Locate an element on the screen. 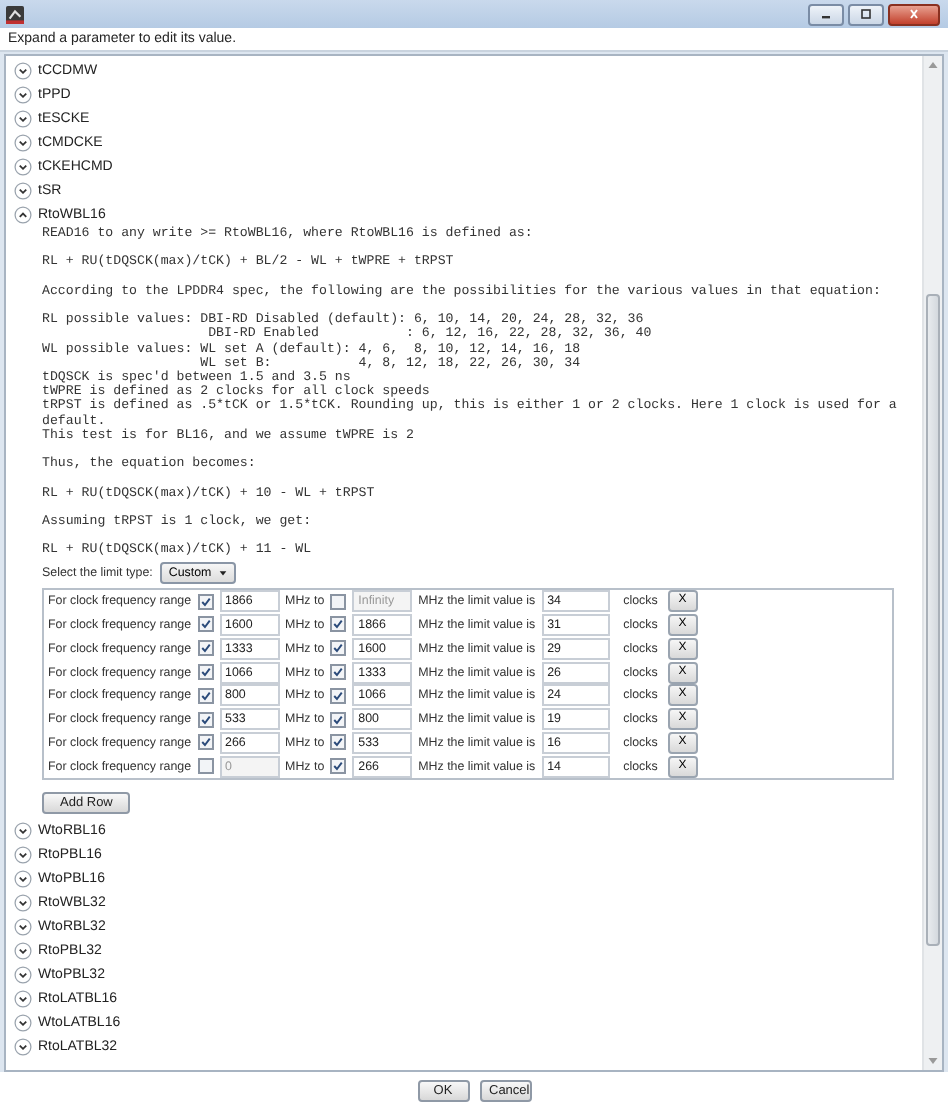  close-icon is located at coordinates (914, 14).